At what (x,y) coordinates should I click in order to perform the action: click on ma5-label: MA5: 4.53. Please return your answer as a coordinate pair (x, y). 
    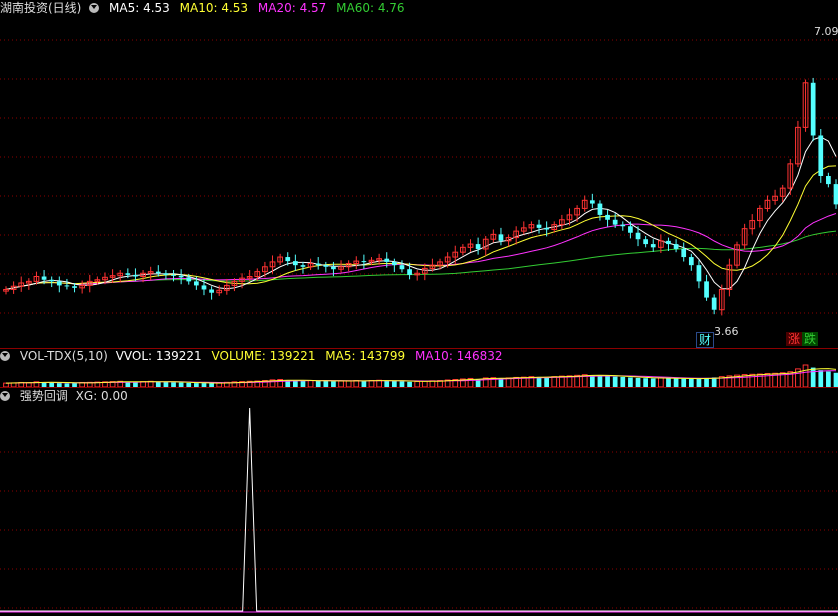
    Looking at the image, I should click on (139, 8).